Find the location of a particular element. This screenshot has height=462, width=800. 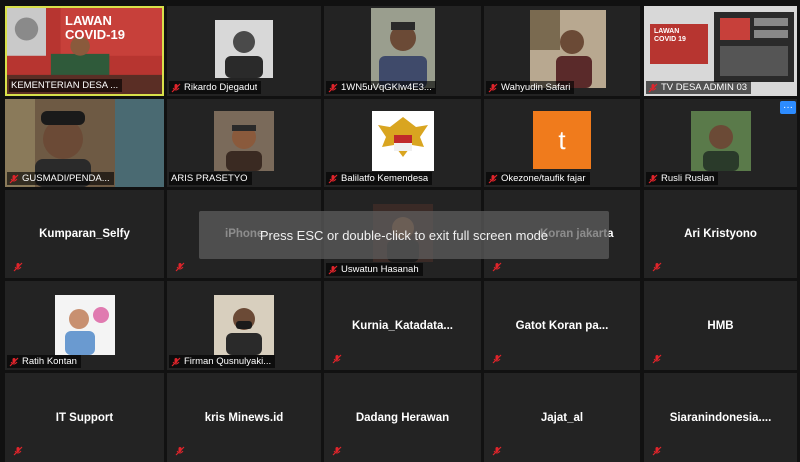

participant-name-label: TV DESA ADMIN 03 is located at coordinates (699, 87).